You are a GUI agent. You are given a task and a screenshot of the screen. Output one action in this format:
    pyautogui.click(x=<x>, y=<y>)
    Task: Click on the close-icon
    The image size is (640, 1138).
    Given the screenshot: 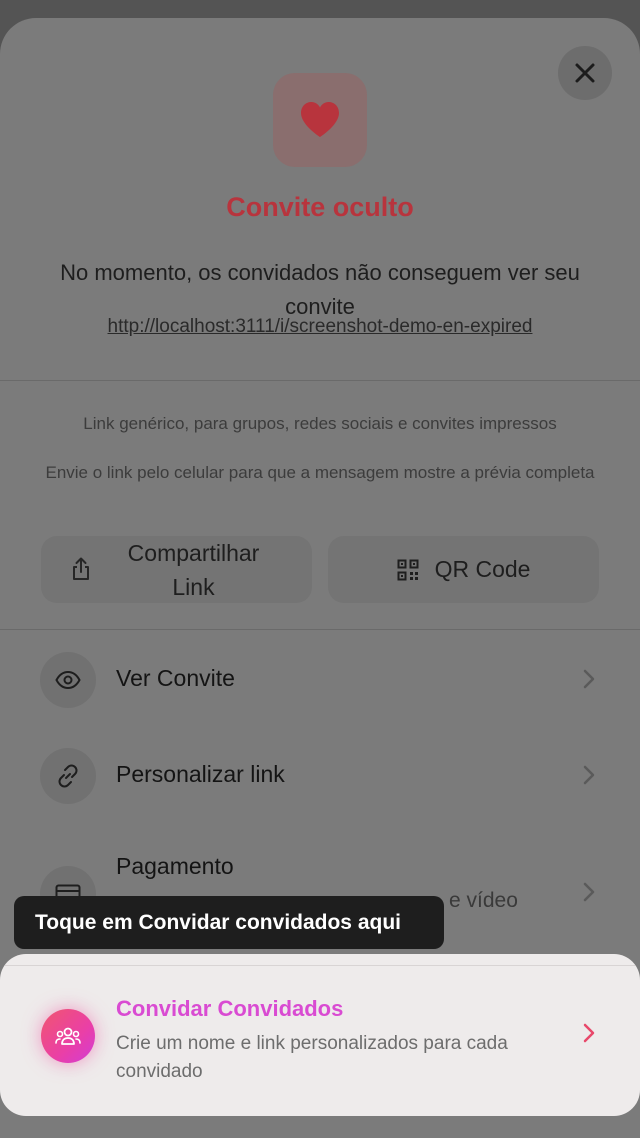 What is the action you would take?
    pyautogui.click(x=585, y=73)
    